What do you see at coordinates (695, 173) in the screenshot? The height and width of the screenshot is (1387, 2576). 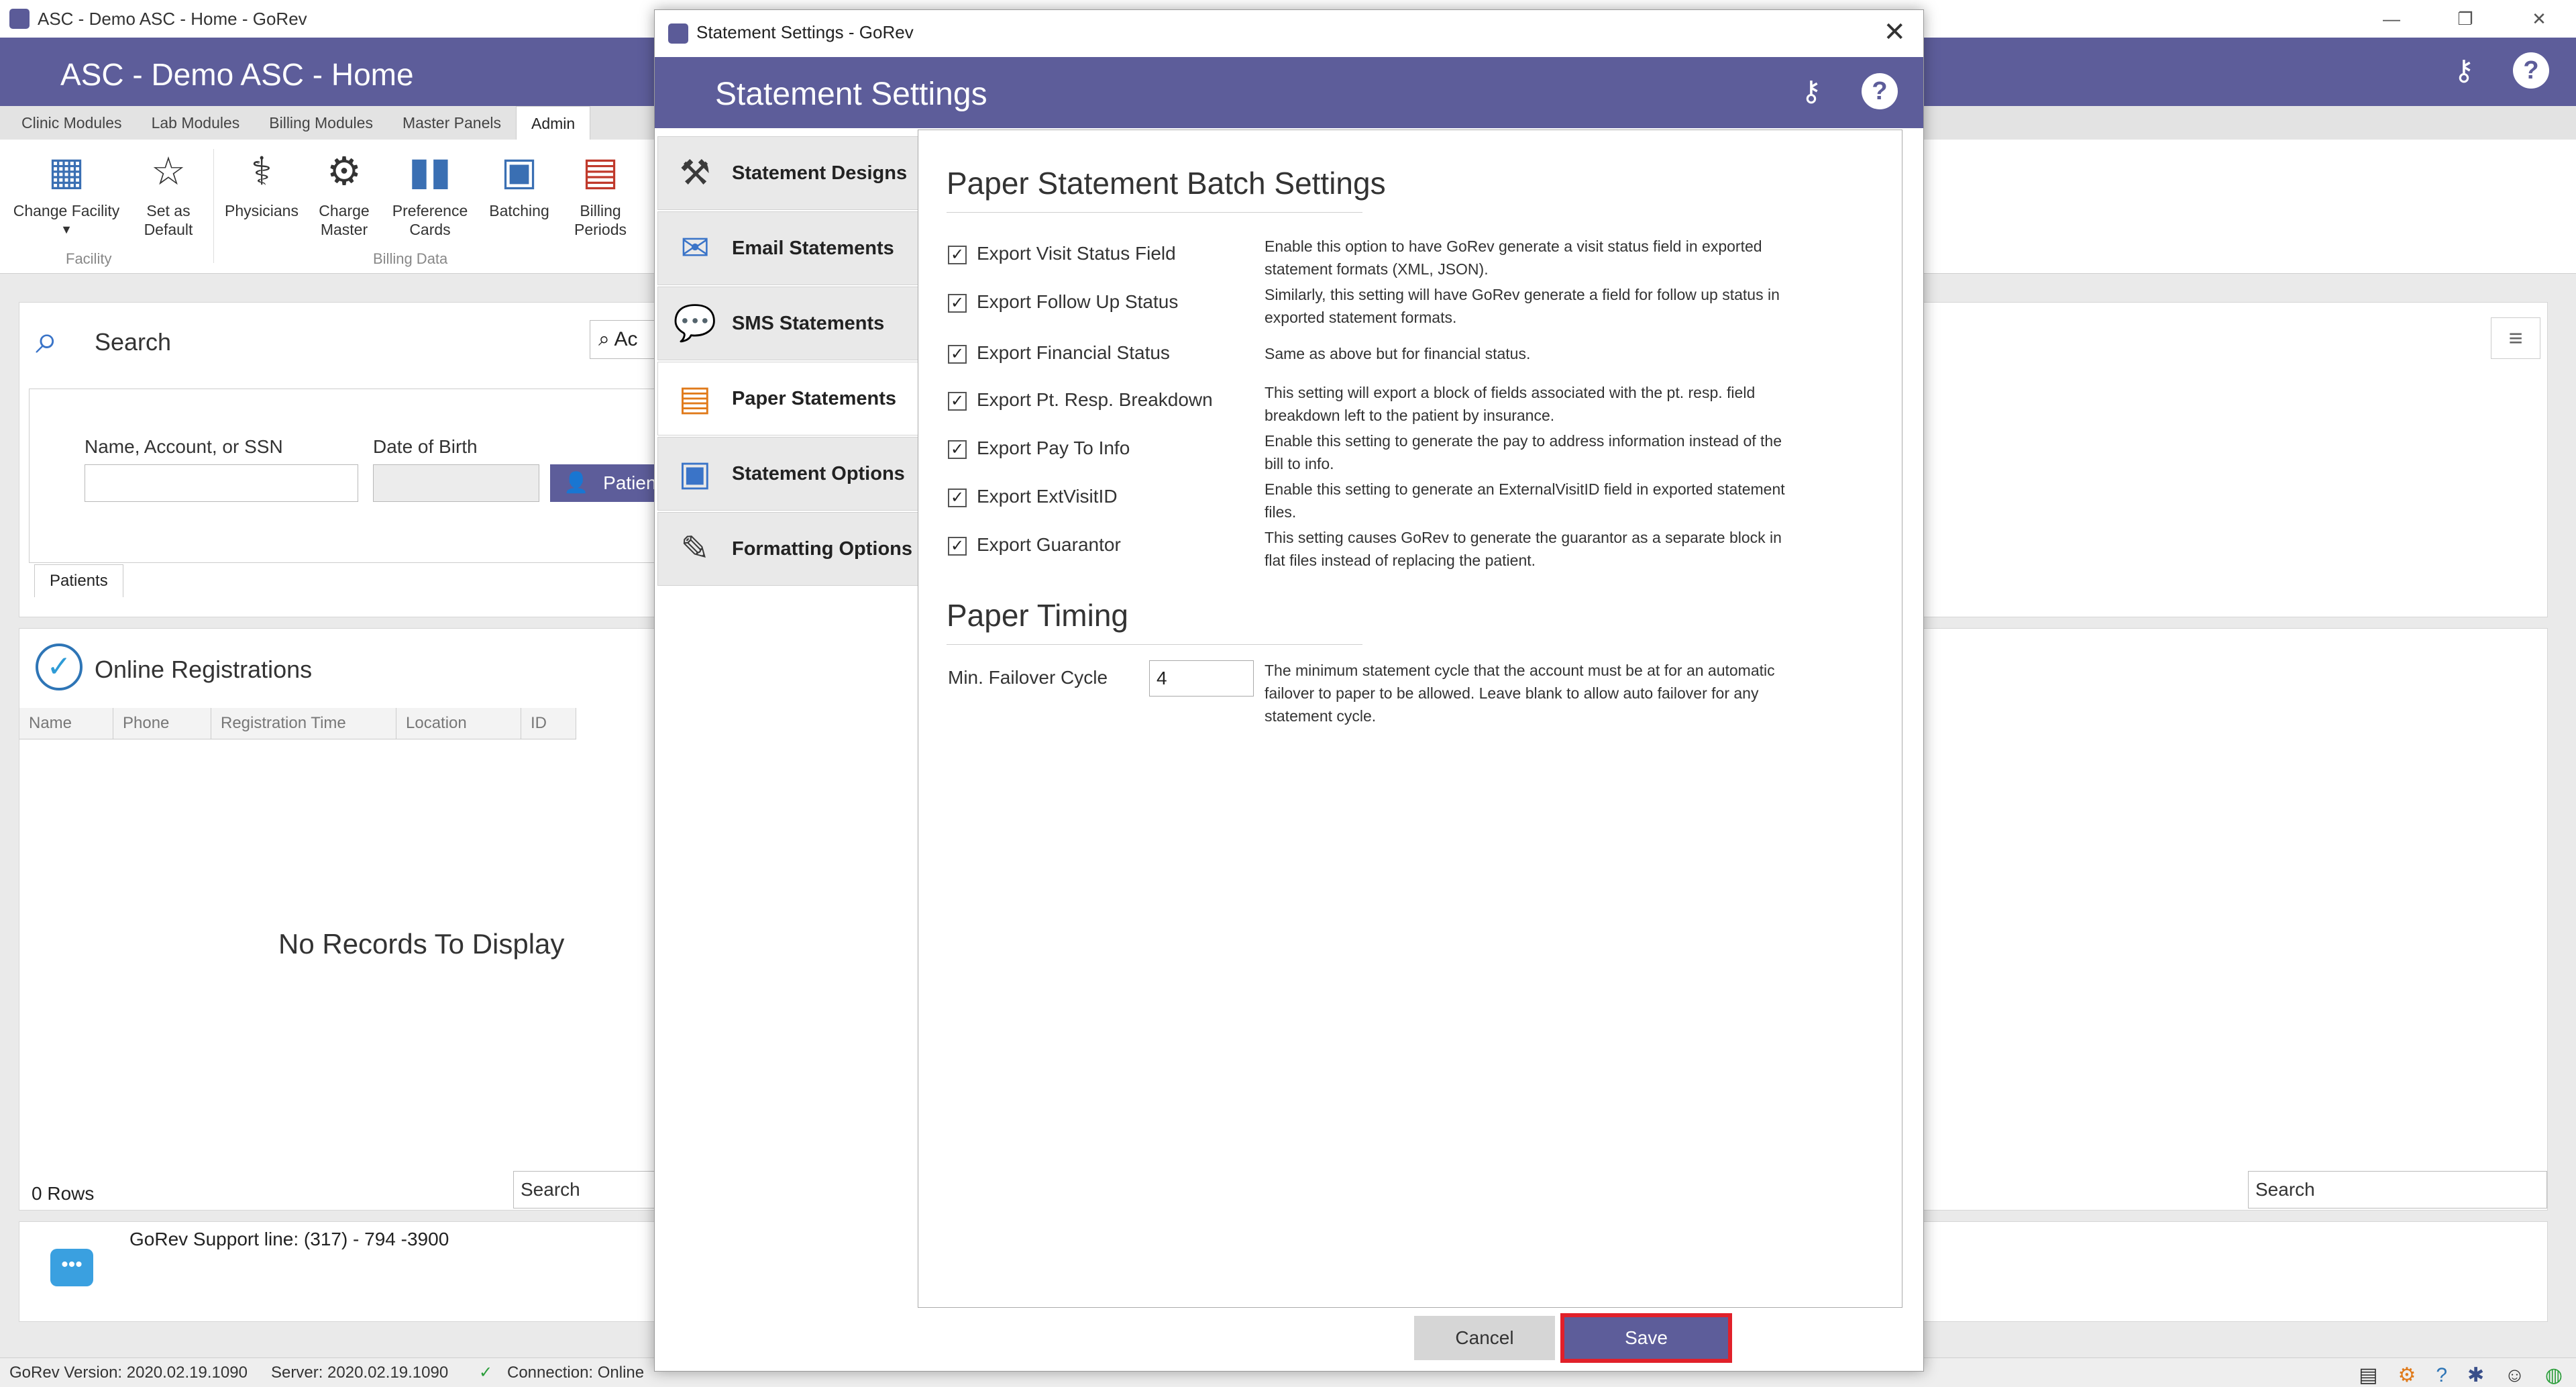 I see `tools-icon: ⚒` at bounding box center [695, 173].